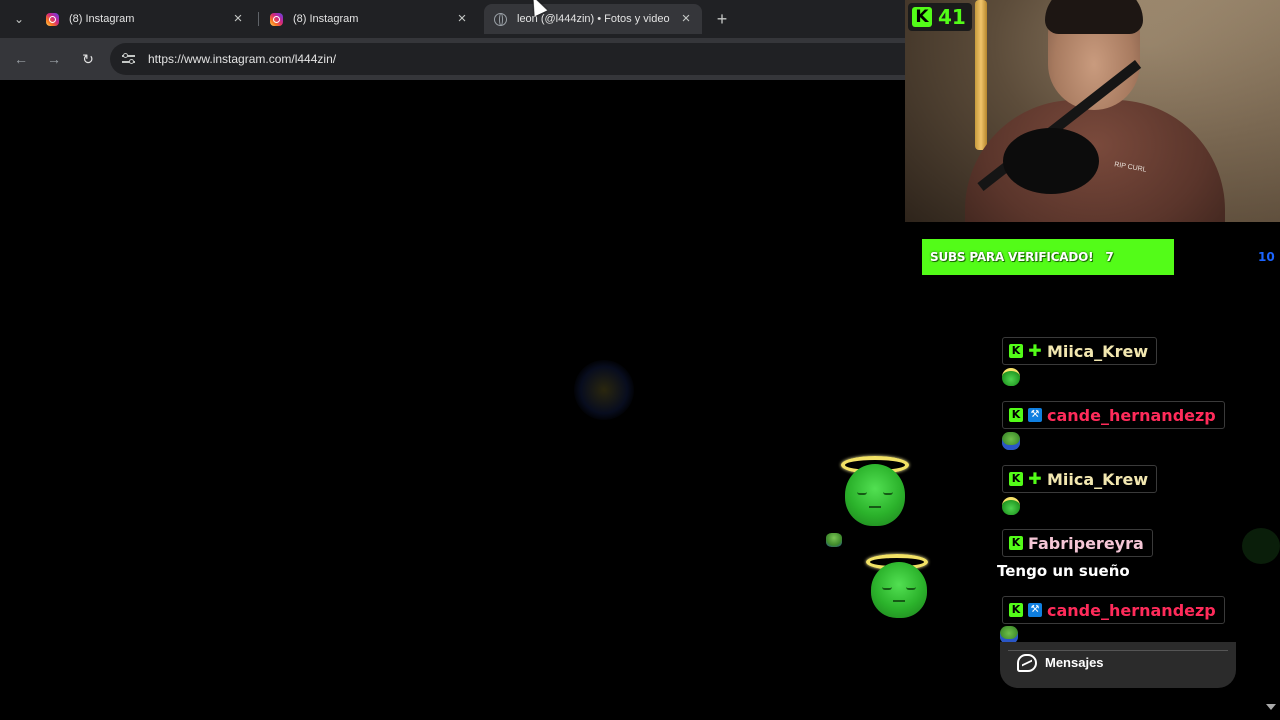 This screenshot has width=1280, height=720. I want to click on back-arrow-icon: ←, so click(21, 59).